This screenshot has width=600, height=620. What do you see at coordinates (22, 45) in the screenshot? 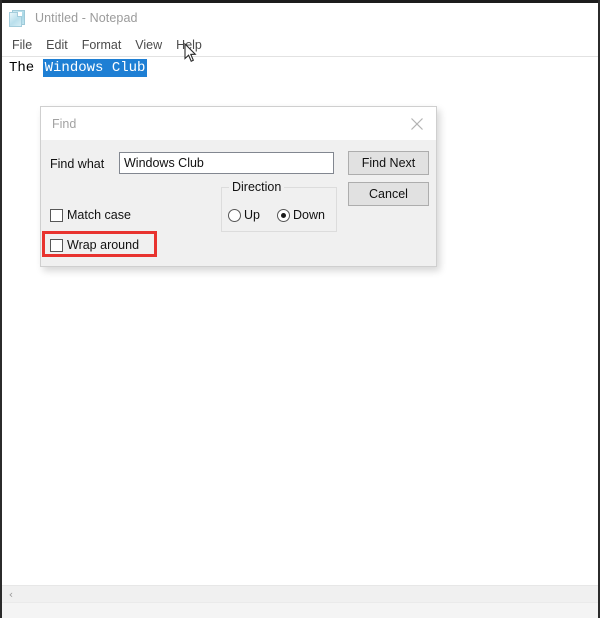
I see `menu-item-file: File` at bounding box center [22, 45].